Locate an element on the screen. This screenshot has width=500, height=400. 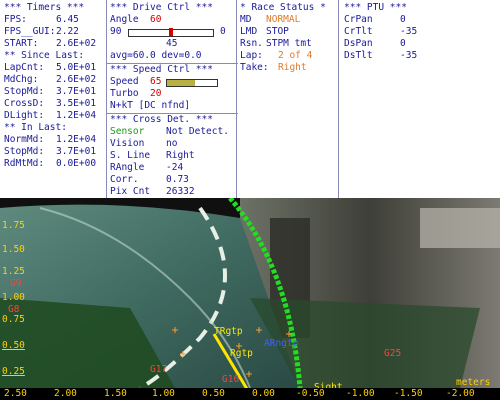
x-tick: -2.00 is located at coordinates (460, 393).